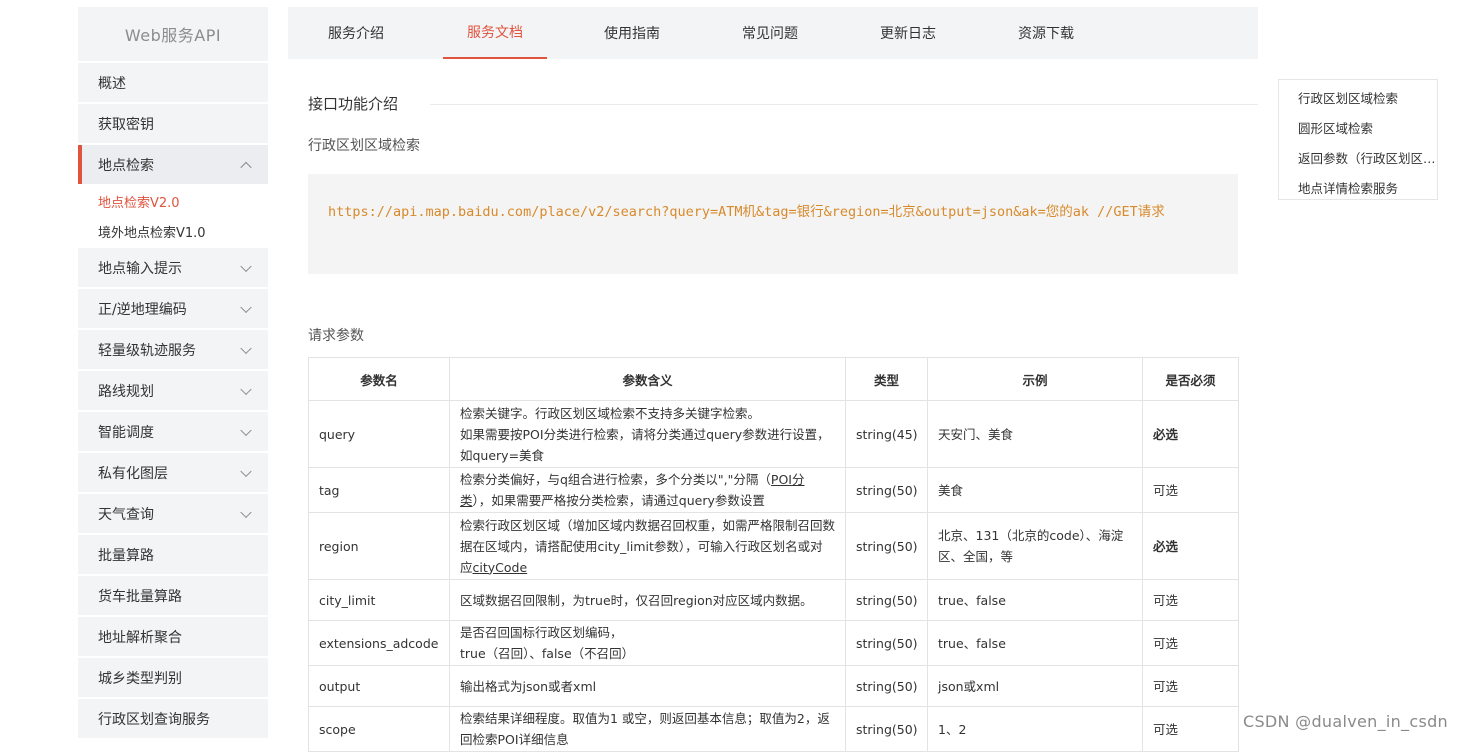  I want to click on param-meaning: 输出格式为json或者xml, so click(647, 686).